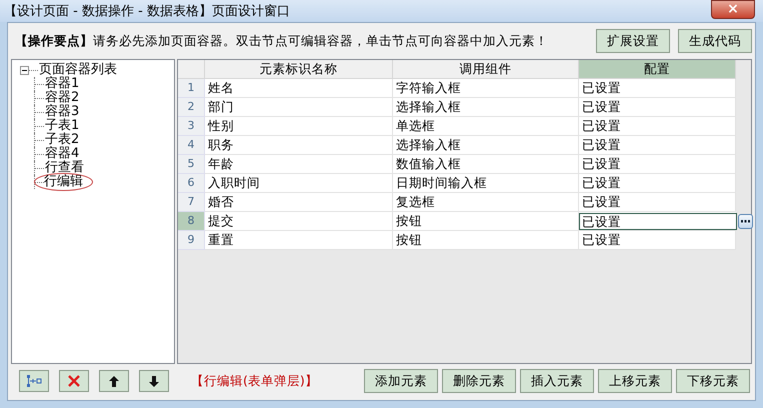 The image size is (763, 408). I want to click on cell-editor: 已设置, so click(658, 221).